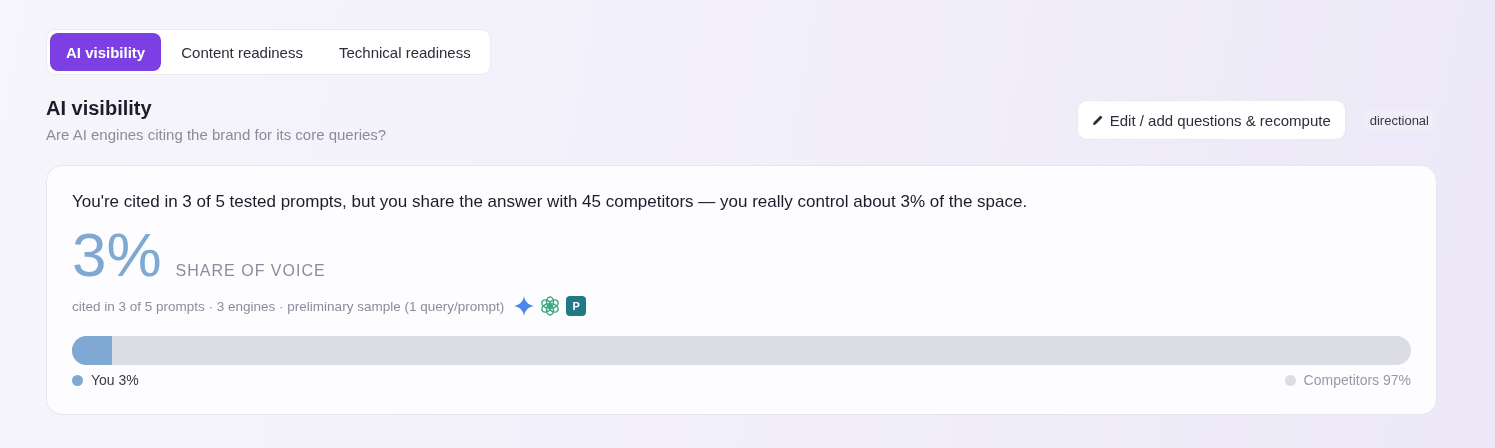 The width and height of the screenshot is (1495, 448). What do you see at coordinates (117, 255) in the screenshot?
I see `metric-value: 3%` at bounding box center [117, 255].